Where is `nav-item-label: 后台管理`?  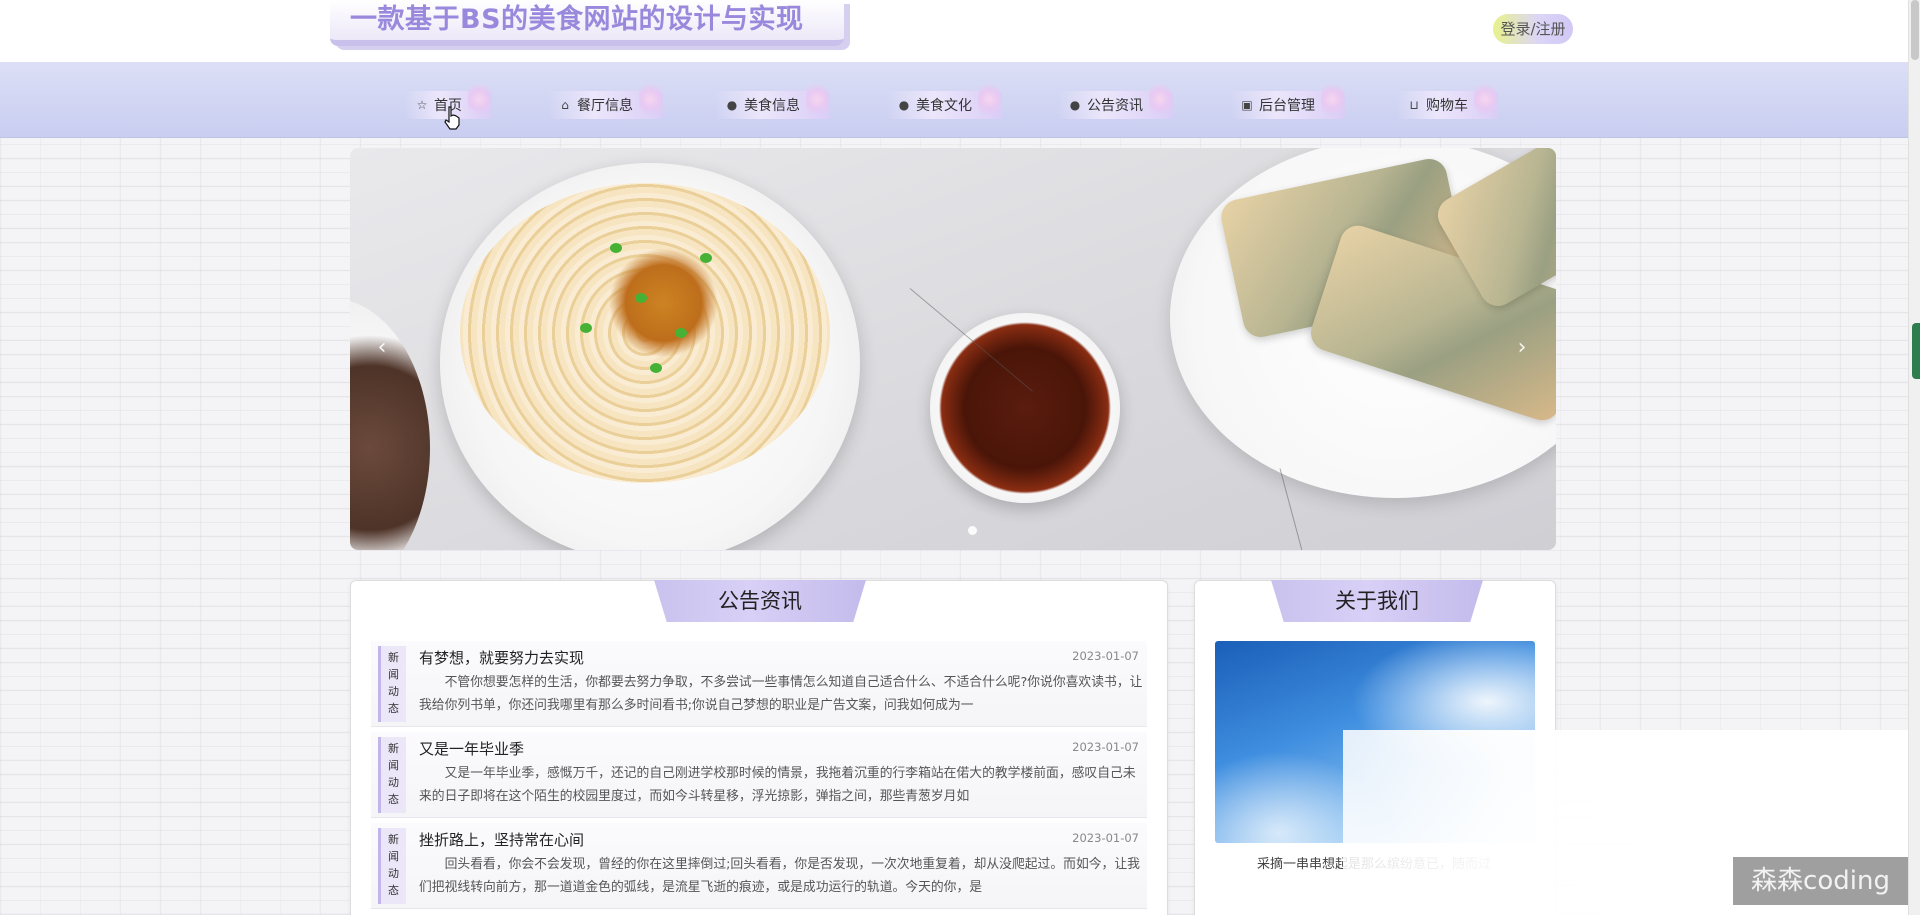
nav-item-label: 后台管理 is located at coordinates (1287, 106).